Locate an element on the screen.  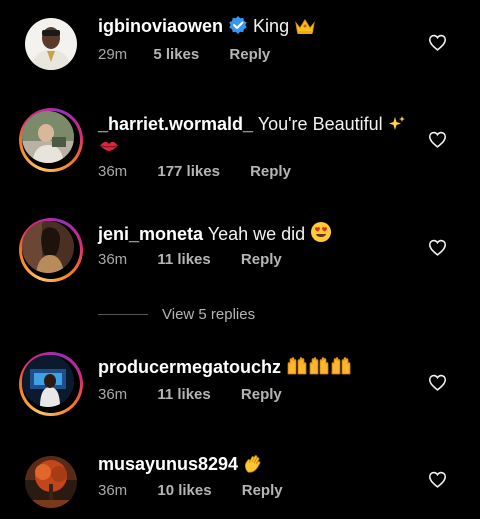
avatar-photo is located at coordinates (51, 482).